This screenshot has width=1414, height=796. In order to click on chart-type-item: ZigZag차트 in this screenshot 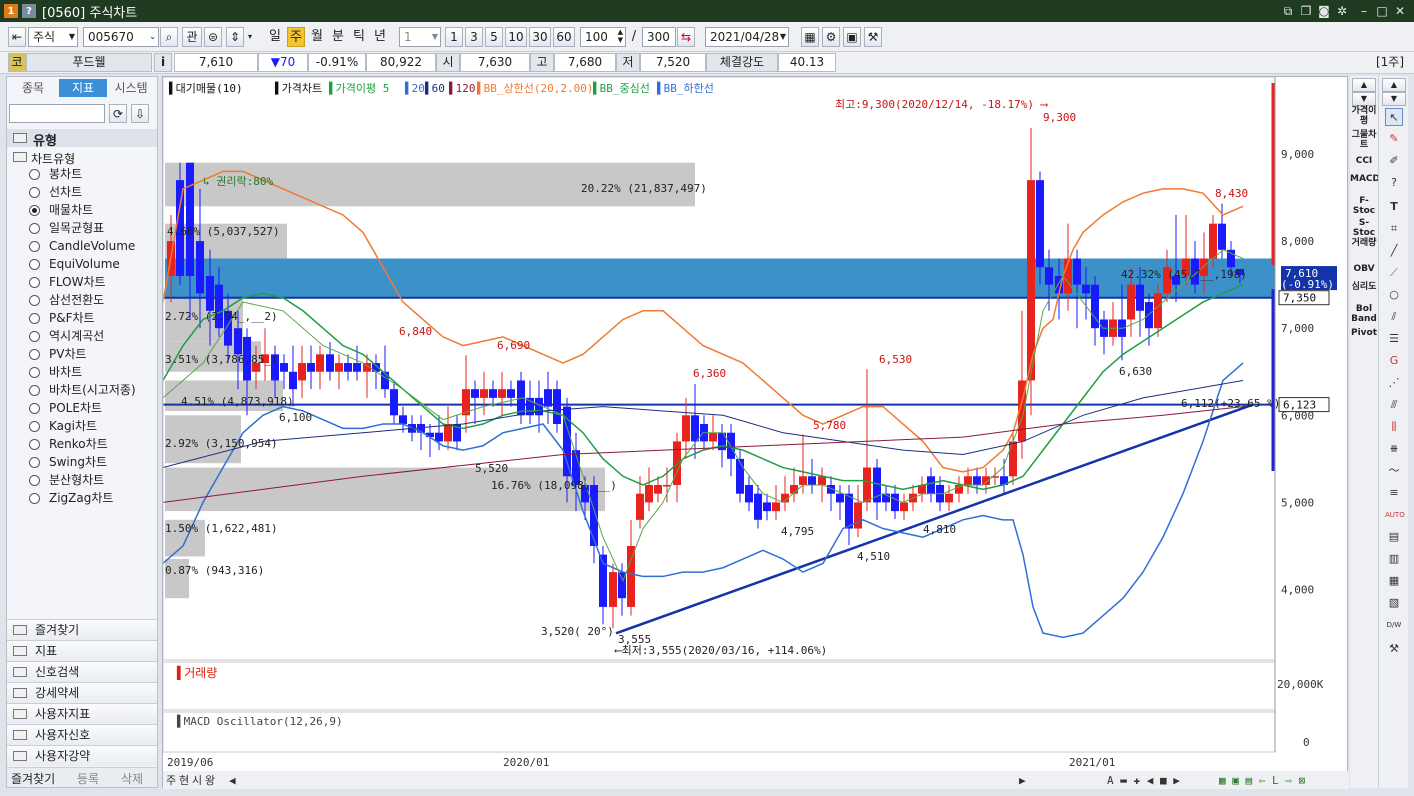, I will do `click(82, 498)`.